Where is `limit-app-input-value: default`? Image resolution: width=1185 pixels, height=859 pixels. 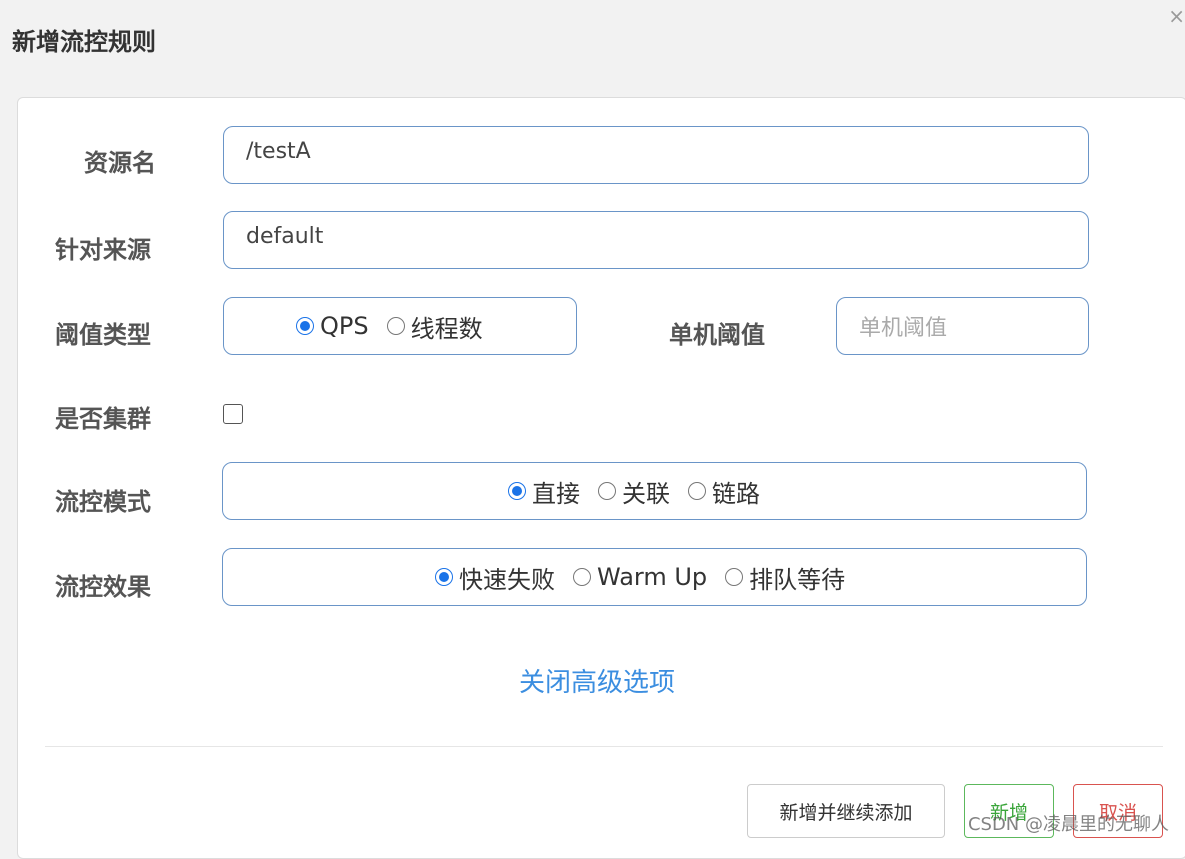 limit-app-input-value: default is located at coordinates (285, 236).